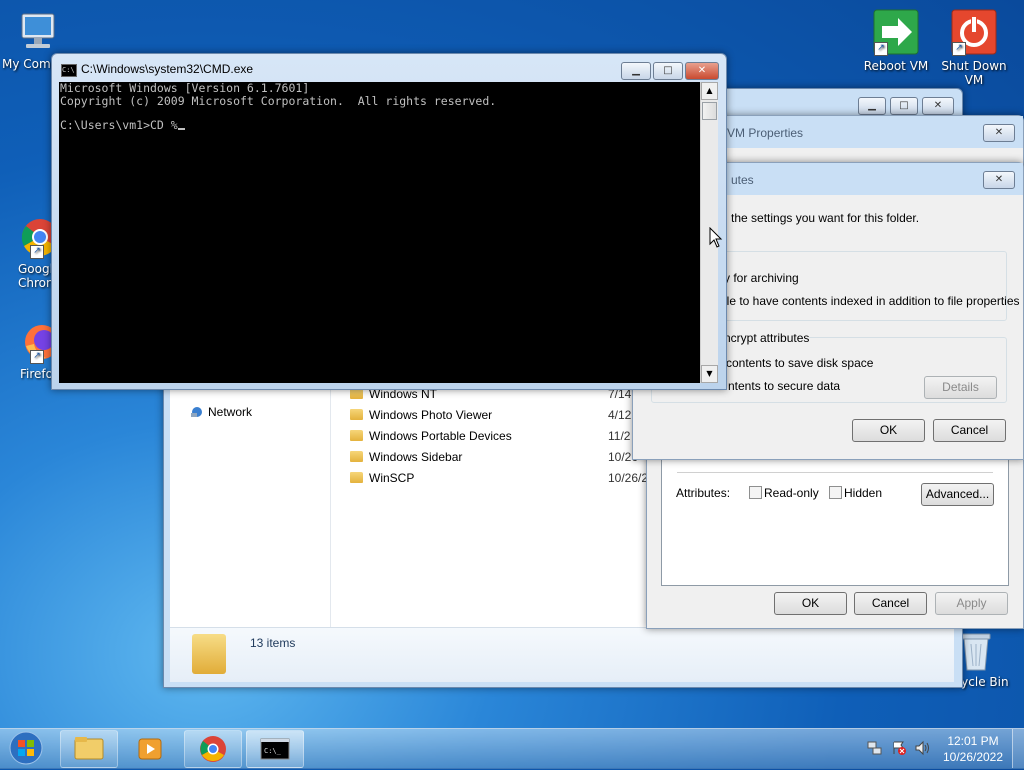 This screenshot has height=770, width=1024. I want to click on start-button, so click(26, 748).